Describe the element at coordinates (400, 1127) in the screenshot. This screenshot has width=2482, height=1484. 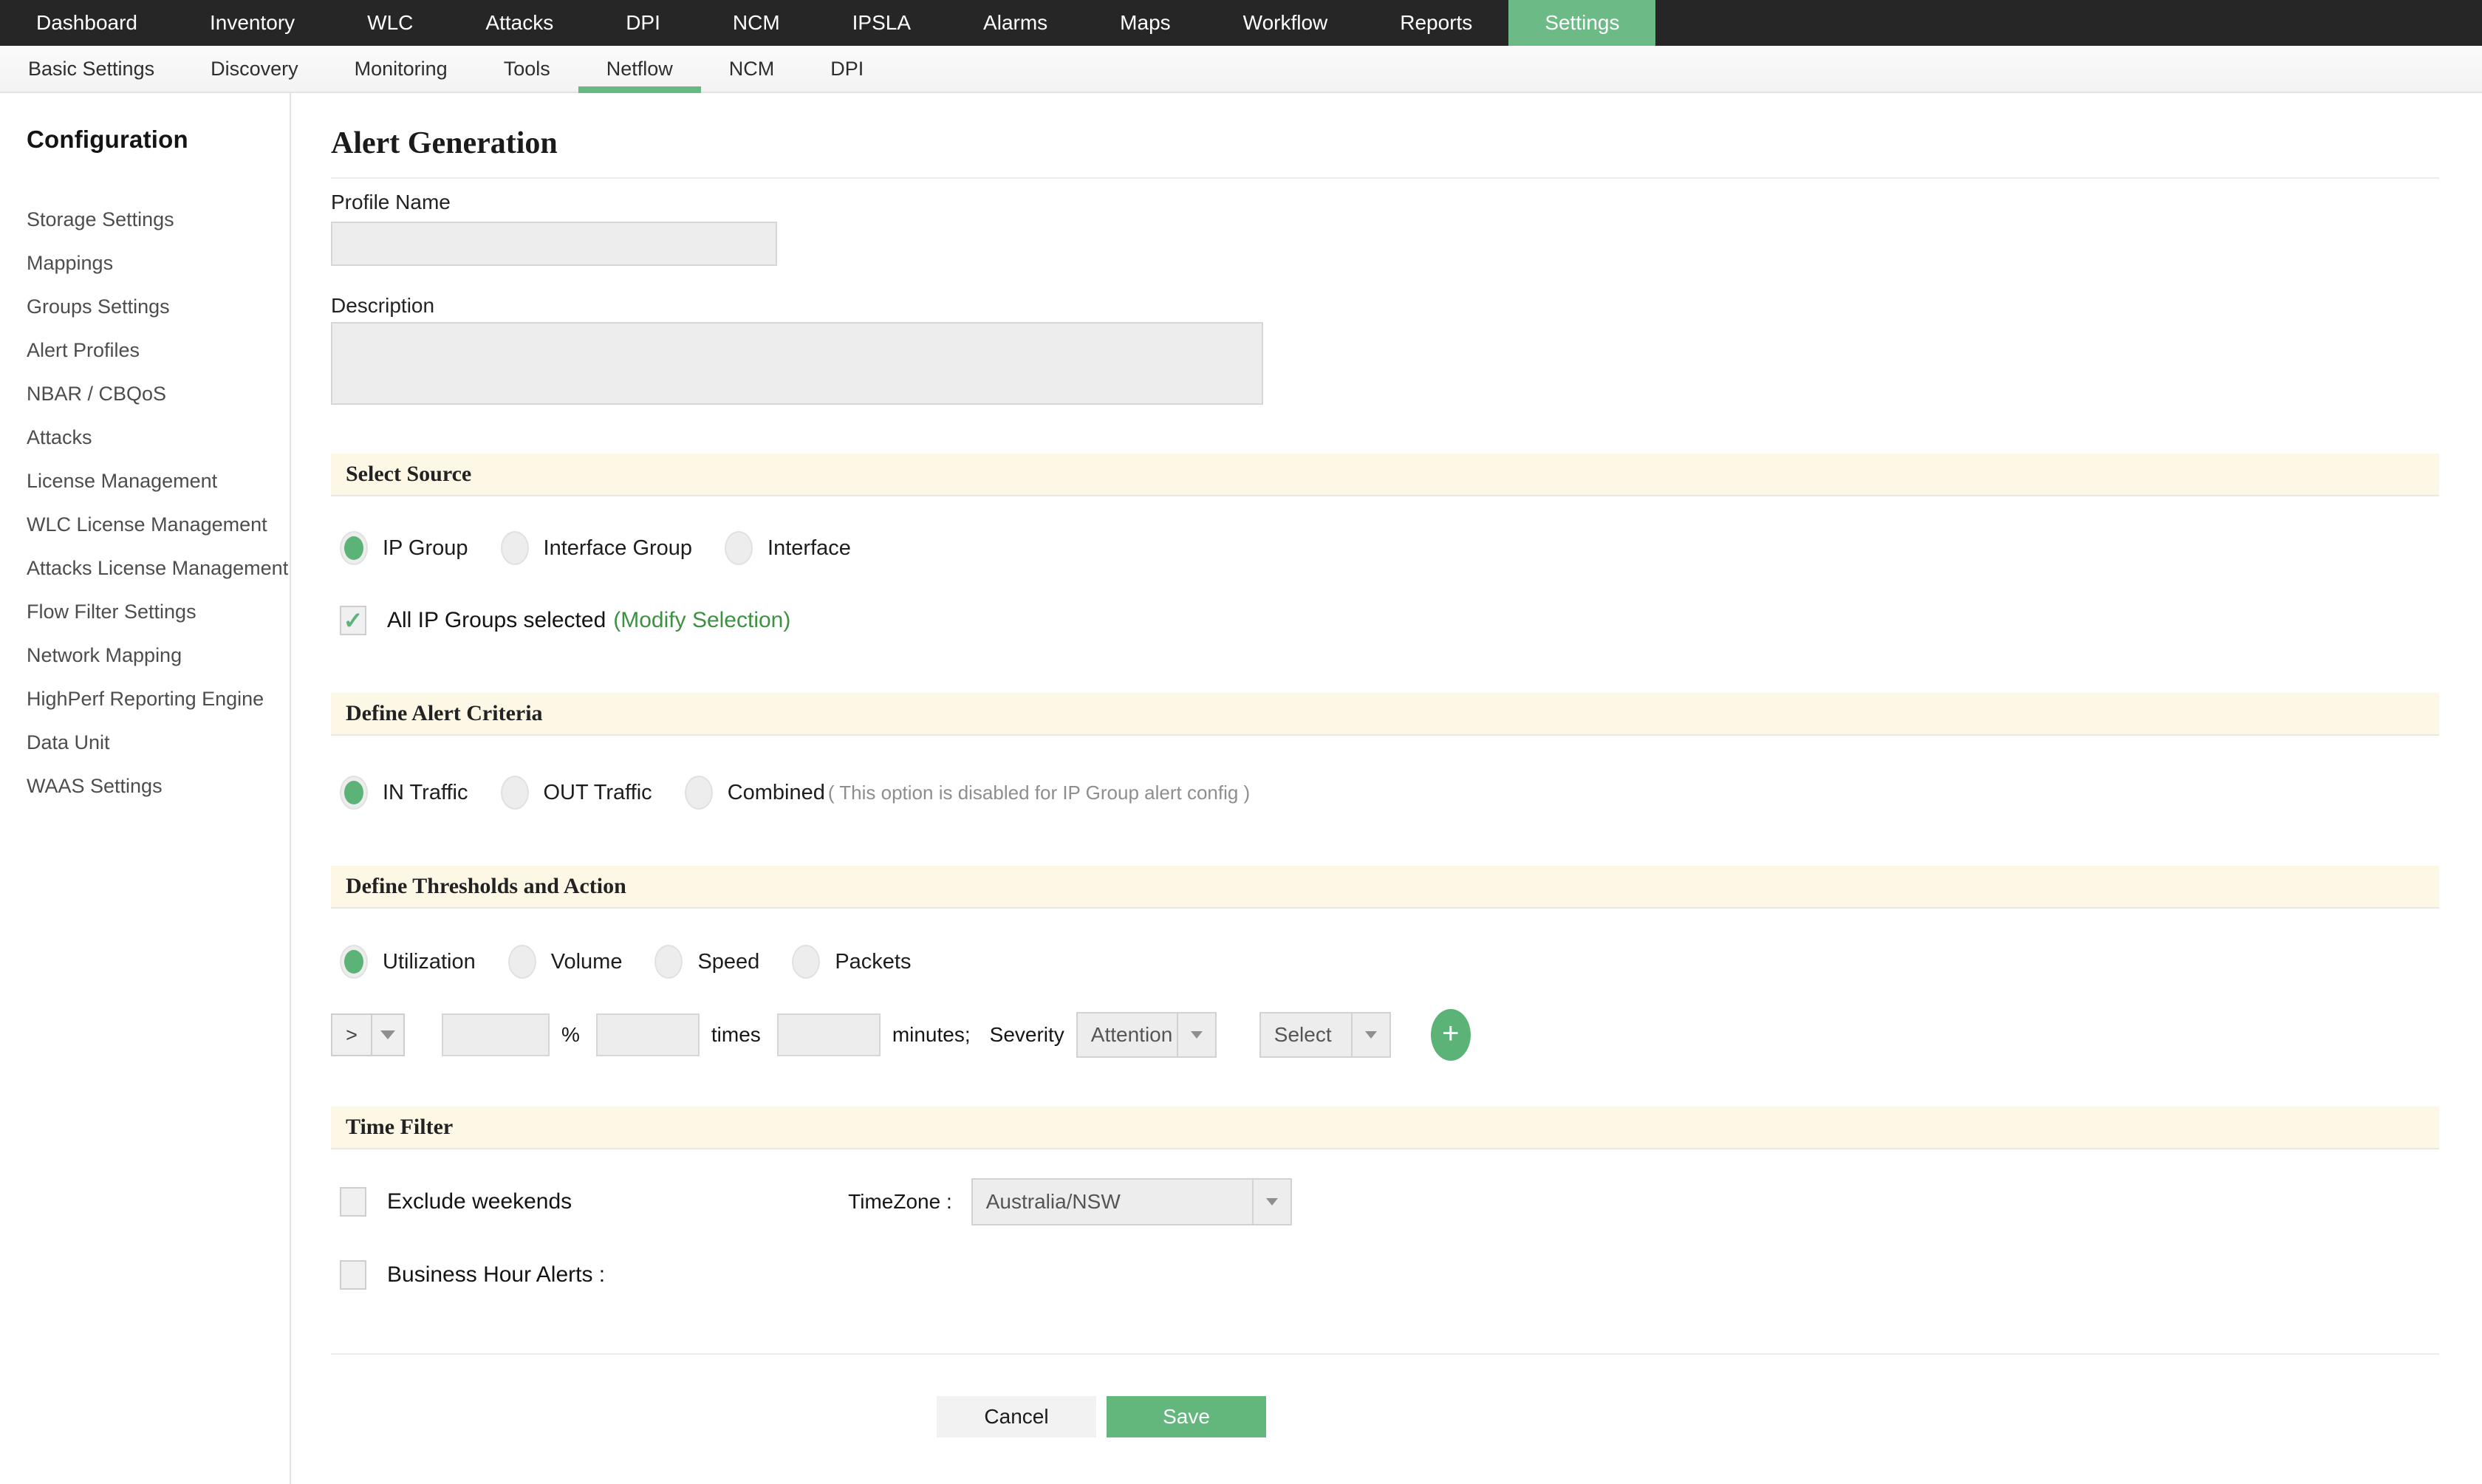
I see `time-filter-title: Time Filter` at that location.